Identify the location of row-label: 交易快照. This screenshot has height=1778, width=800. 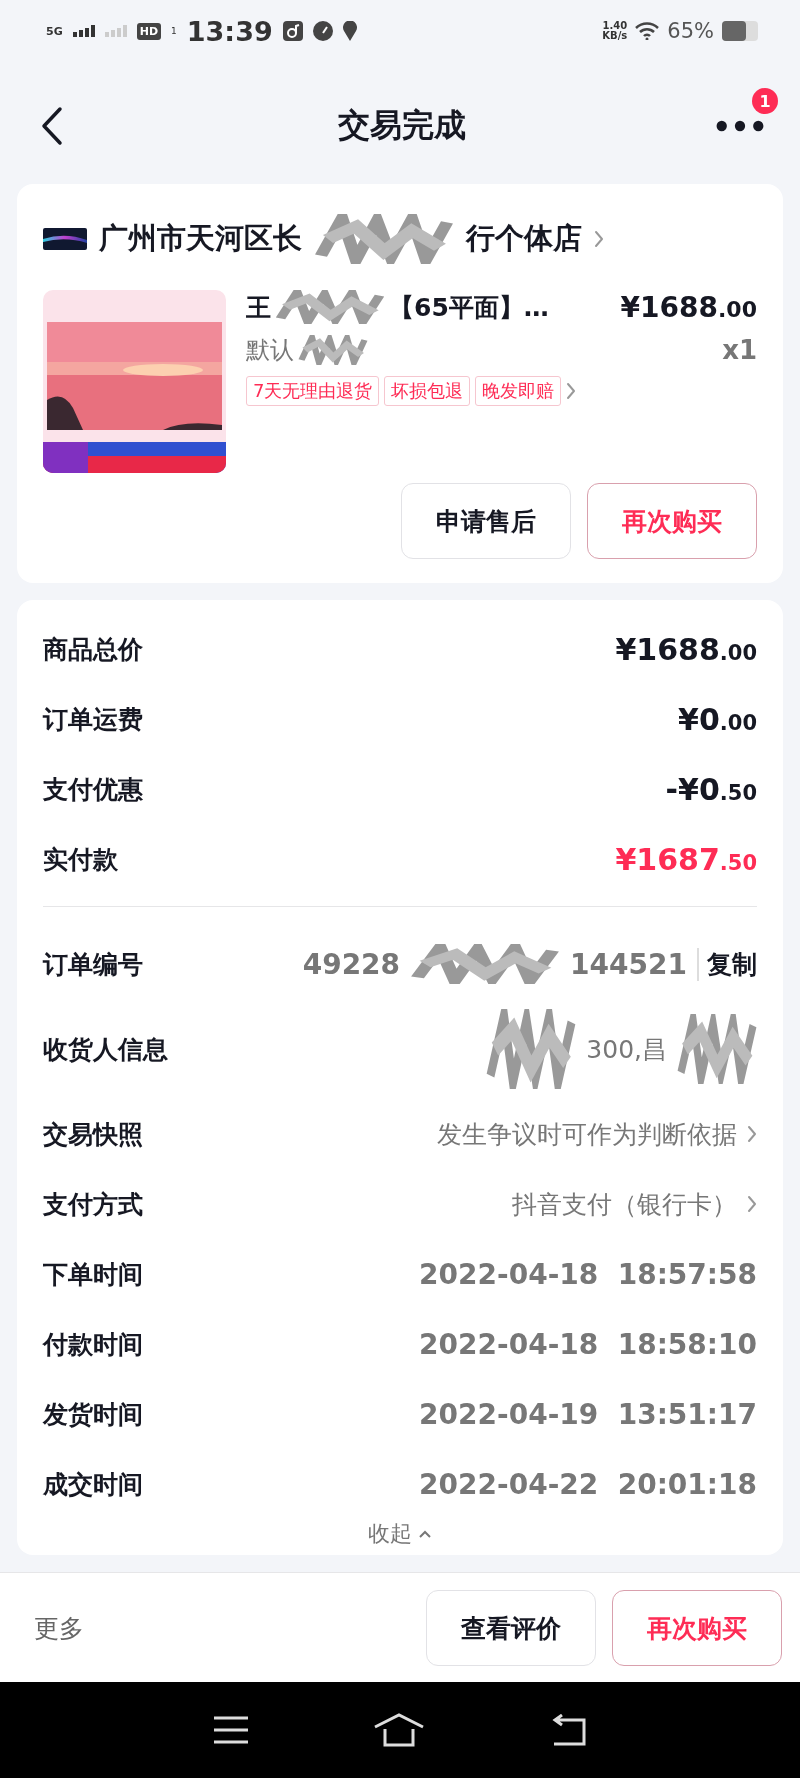
(93, 1134).